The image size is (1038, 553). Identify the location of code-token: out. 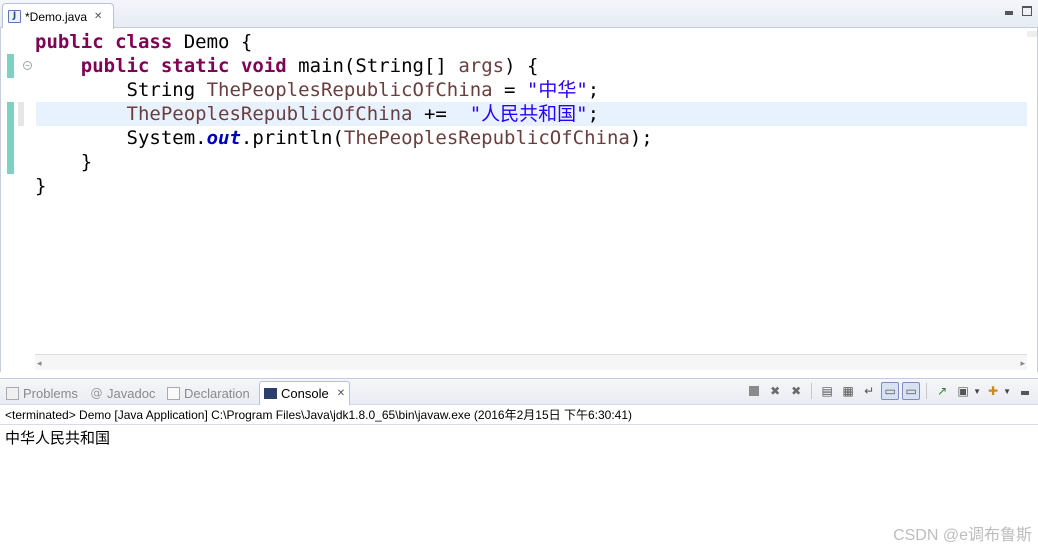
(223, 138).